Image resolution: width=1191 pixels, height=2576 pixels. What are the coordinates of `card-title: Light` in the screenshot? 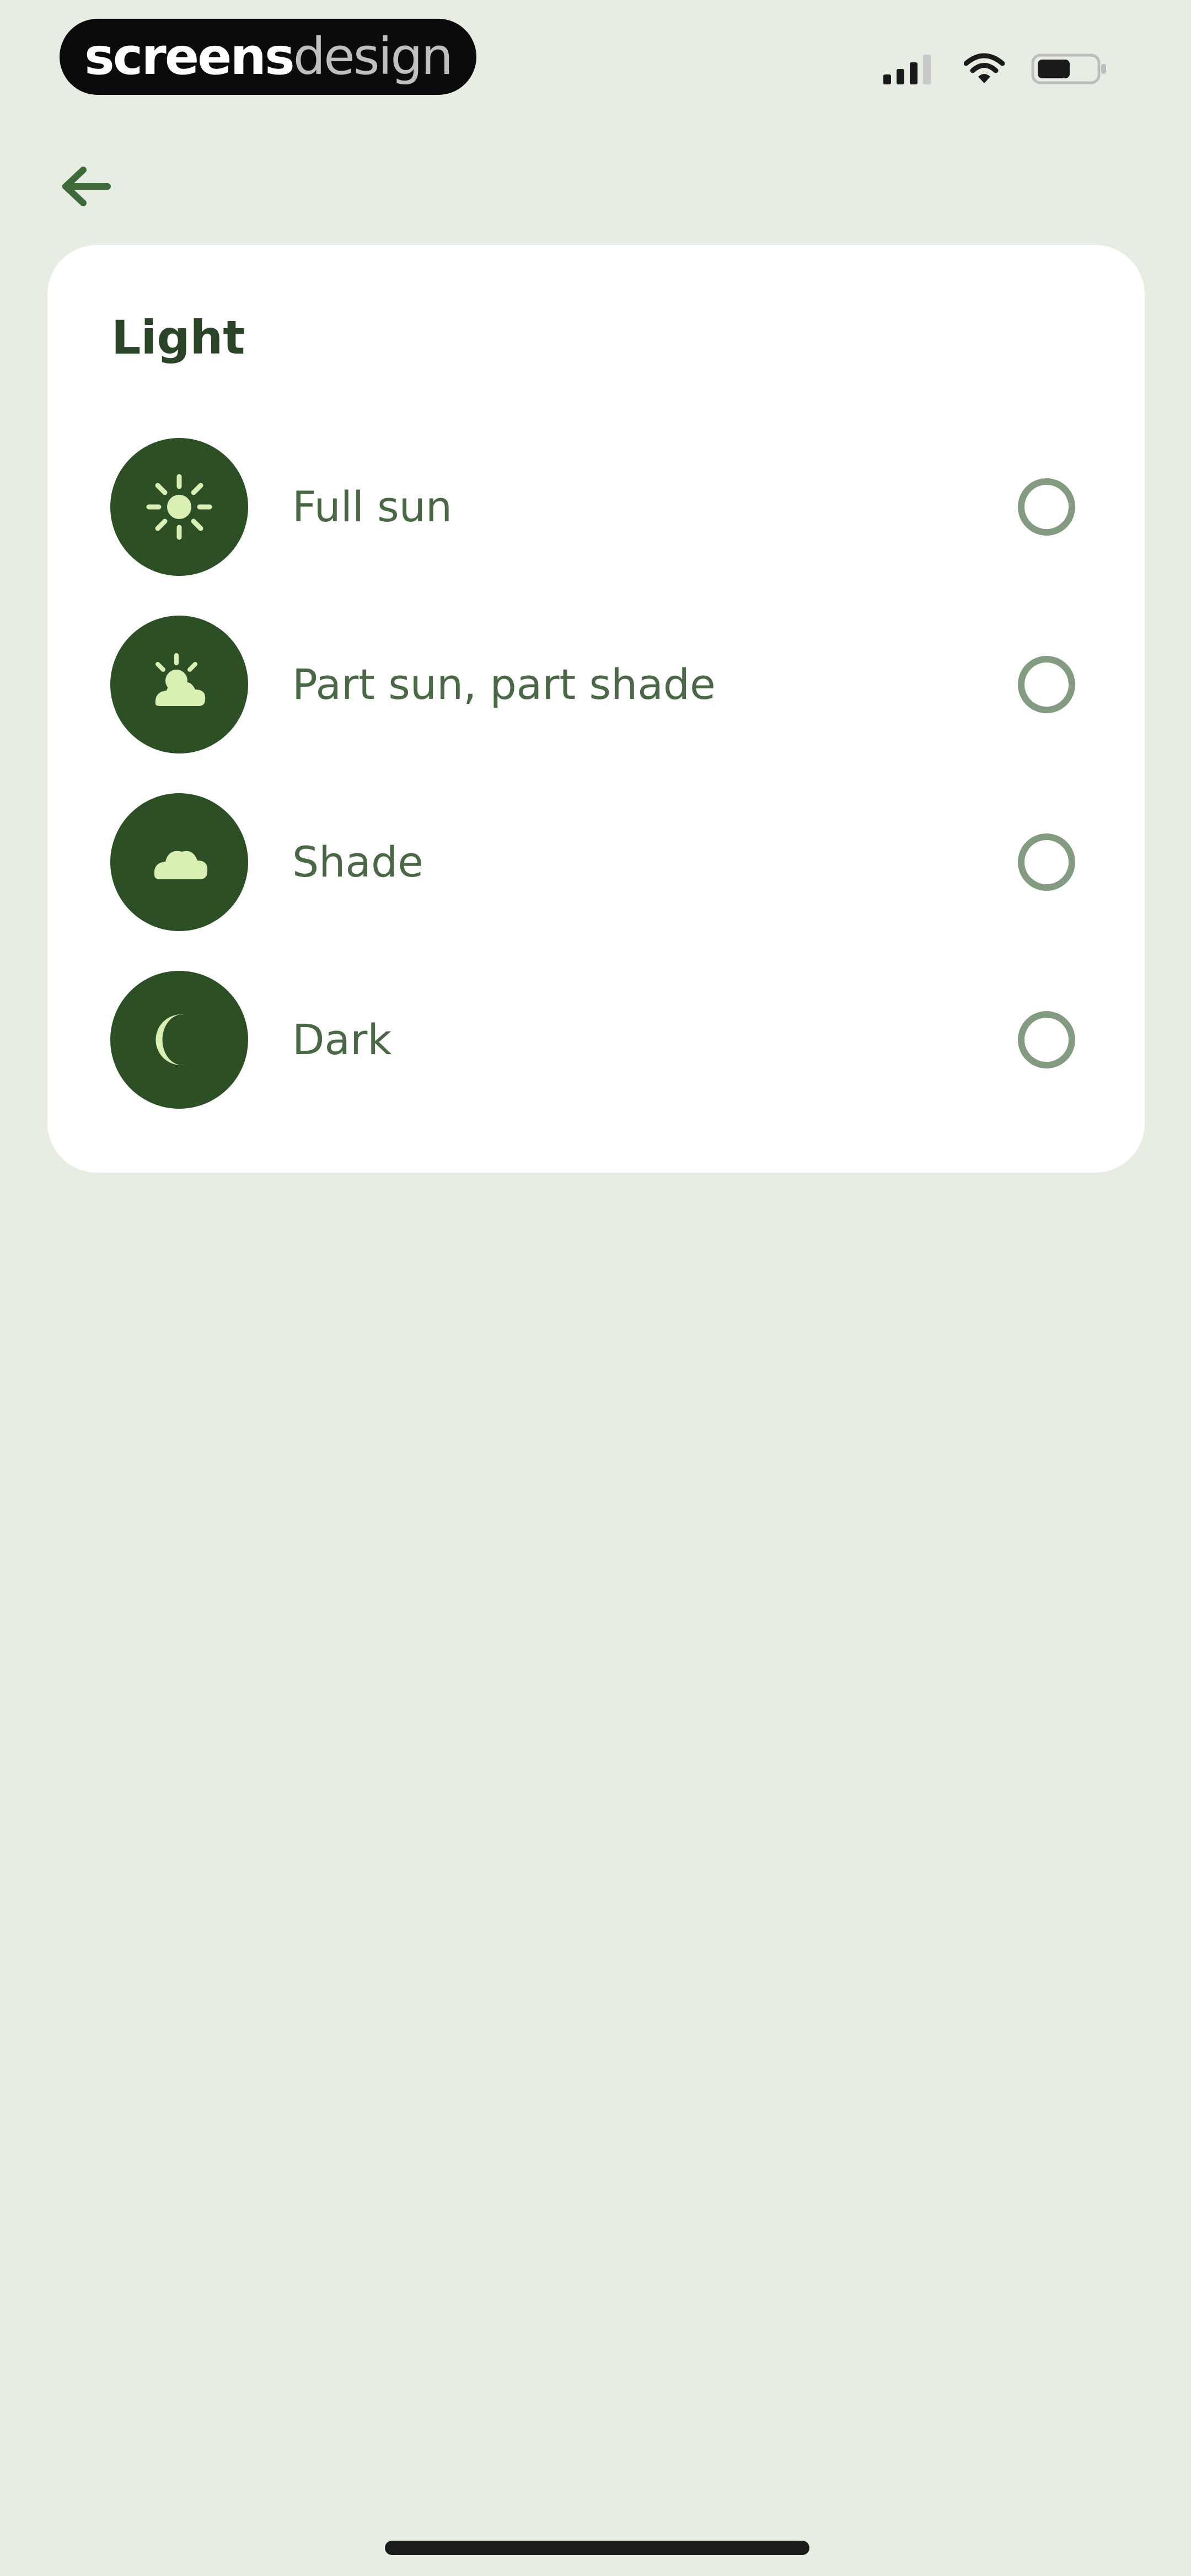 It's located at (178, 338).